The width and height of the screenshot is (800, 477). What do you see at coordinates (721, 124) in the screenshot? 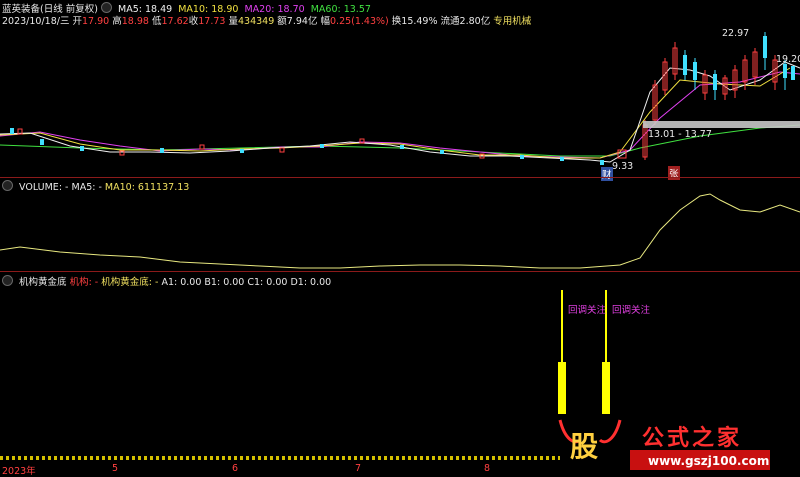
I see `price-box-band` at bounding box center [721, 124].